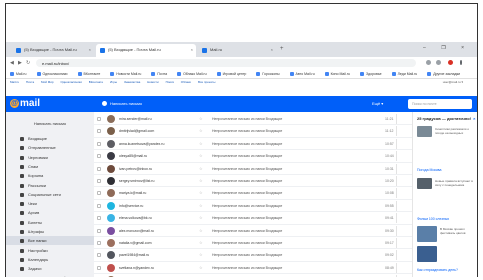  I want to click on menu-kebab-icon, so click(461, 62).